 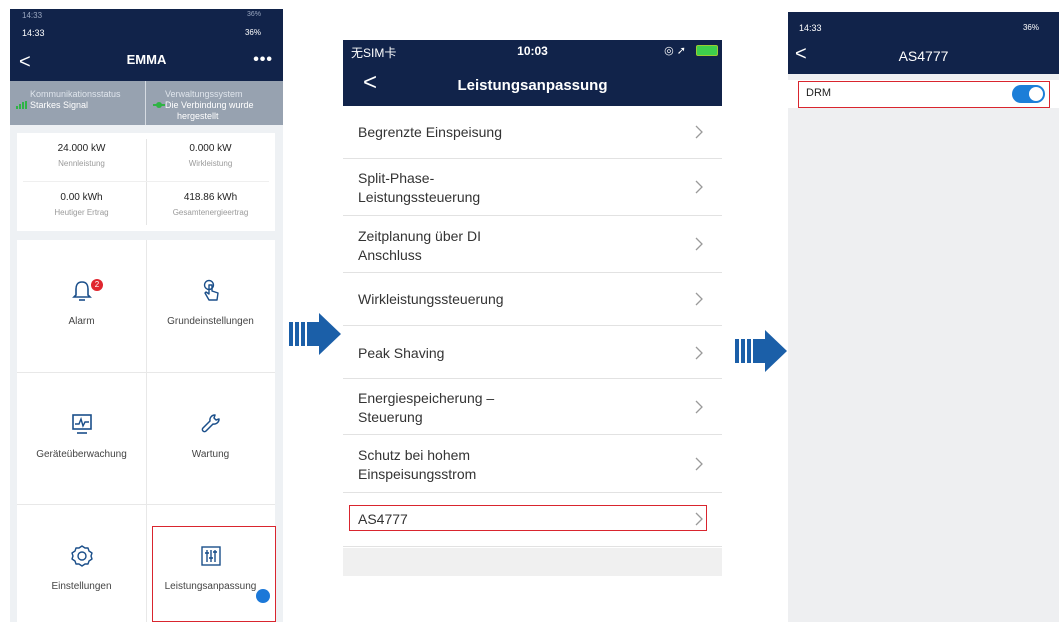 I want to click on metric-rated-power: 24.000 kW Nennleistung, so click(x=81, y=157).